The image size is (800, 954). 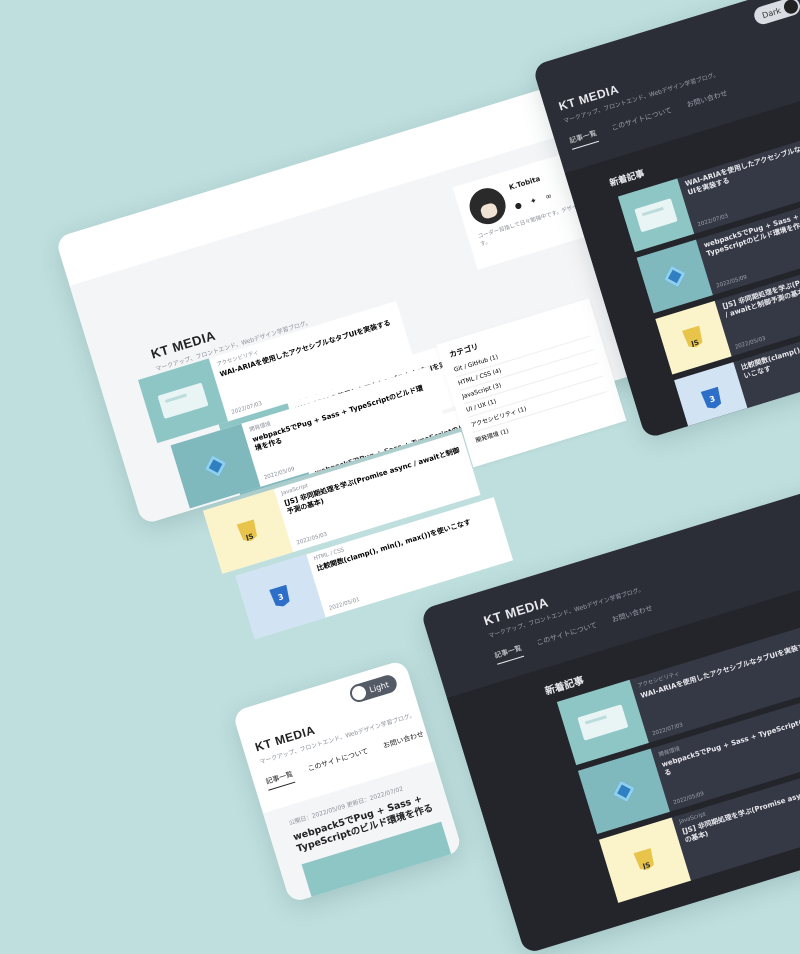 I want to click on toggle-label: Light, so click(x=379, y=687).